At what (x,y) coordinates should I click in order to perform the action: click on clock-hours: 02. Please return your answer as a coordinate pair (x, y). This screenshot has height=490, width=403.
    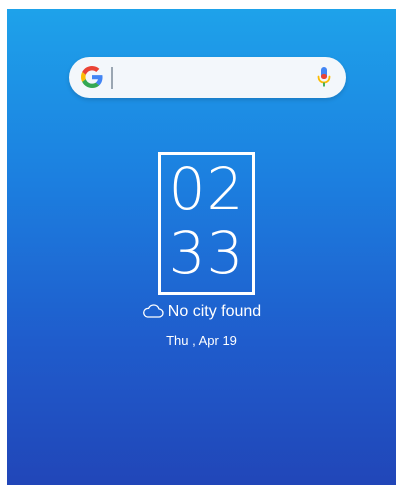
    Looking at the image, I should click on (206, 189).